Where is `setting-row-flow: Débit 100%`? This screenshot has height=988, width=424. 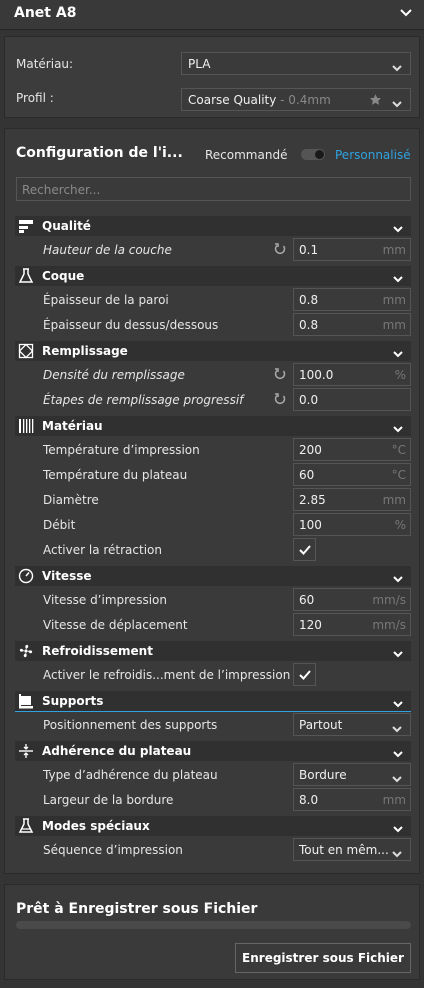 setting-row-flow: Débit 100% is located at coordinates (213, 524).